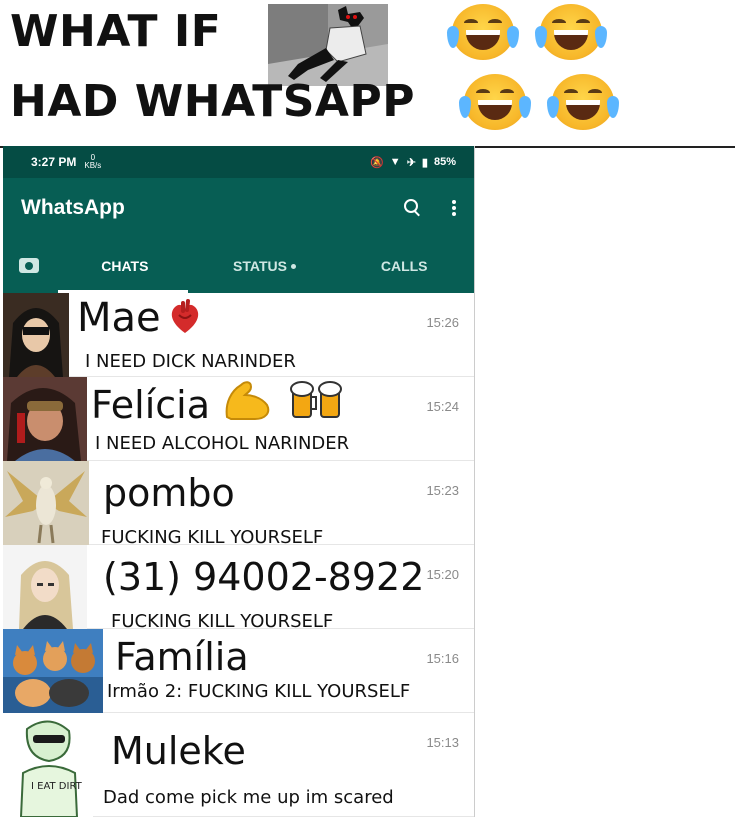 The image size is (735, 817). I want to click on android-status-bar: 3:27 PM 0 KB/s 🔕 ▼ ✈ ▮ 85%, so click(238, 162).